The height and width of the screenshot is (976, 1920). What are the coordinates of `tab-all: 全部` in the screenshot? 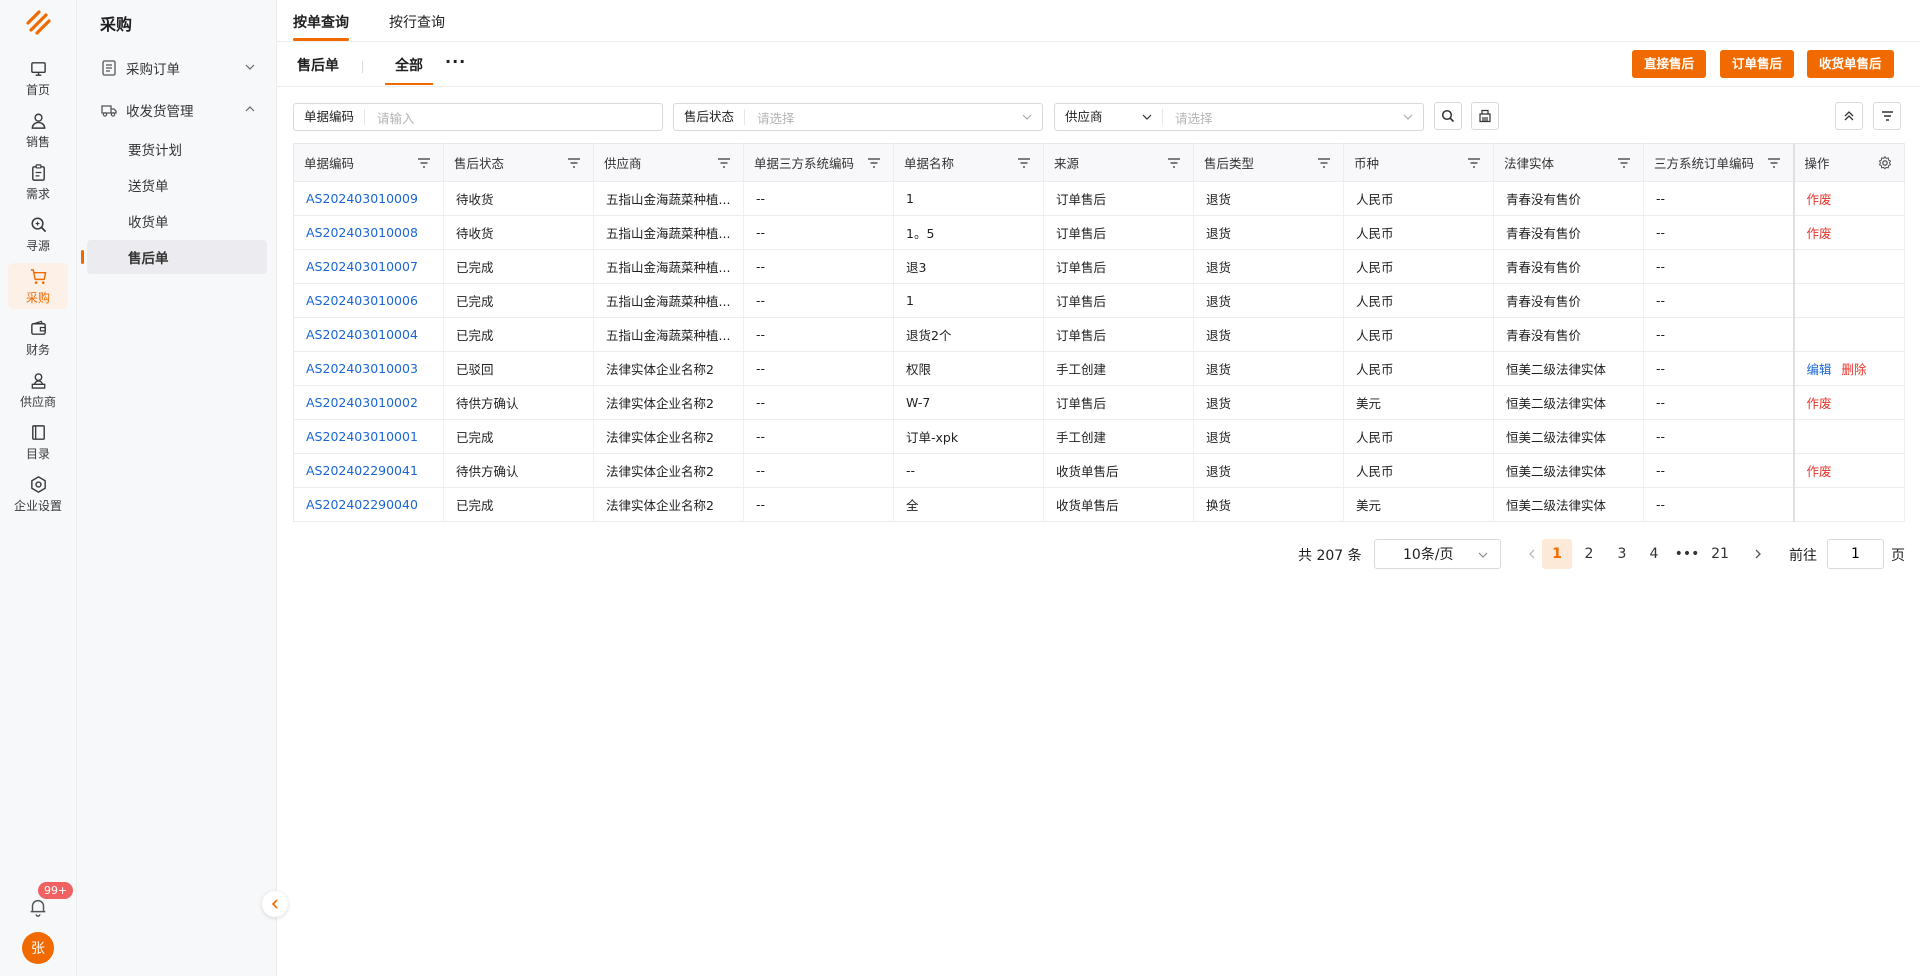 It's located at (409, 65).